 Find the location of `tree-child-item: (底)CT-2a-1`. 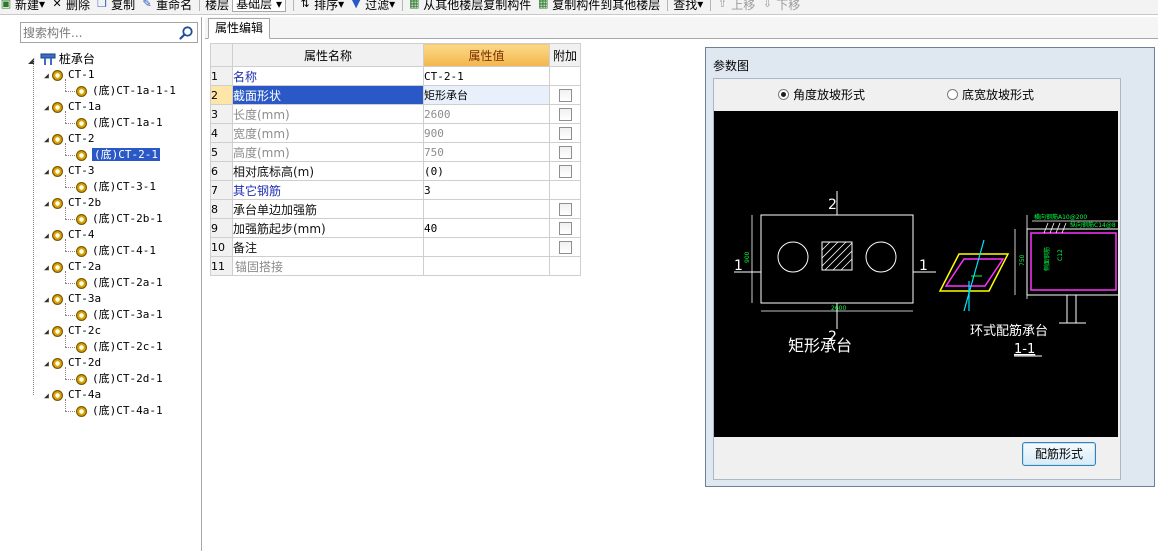

tree-child-item: (底)CT-2a-1 is located at coordinates (119, 283).